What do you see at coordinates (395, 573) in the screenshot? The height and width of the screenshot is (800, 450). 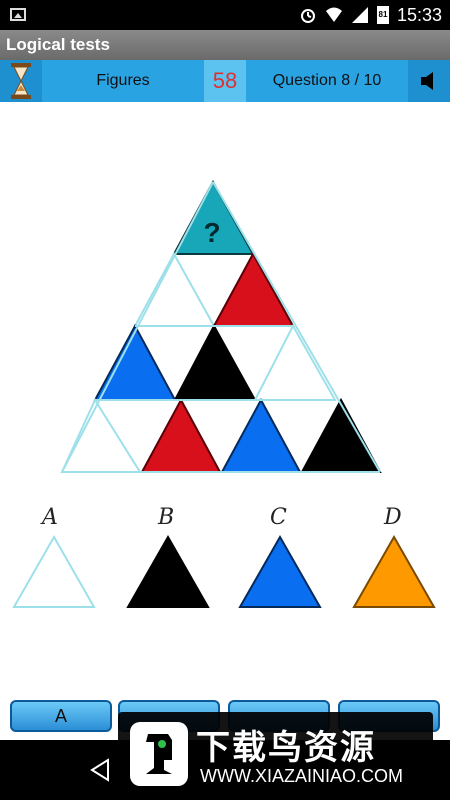 I see `option-d-triangle` at bounding box center [395, 573].